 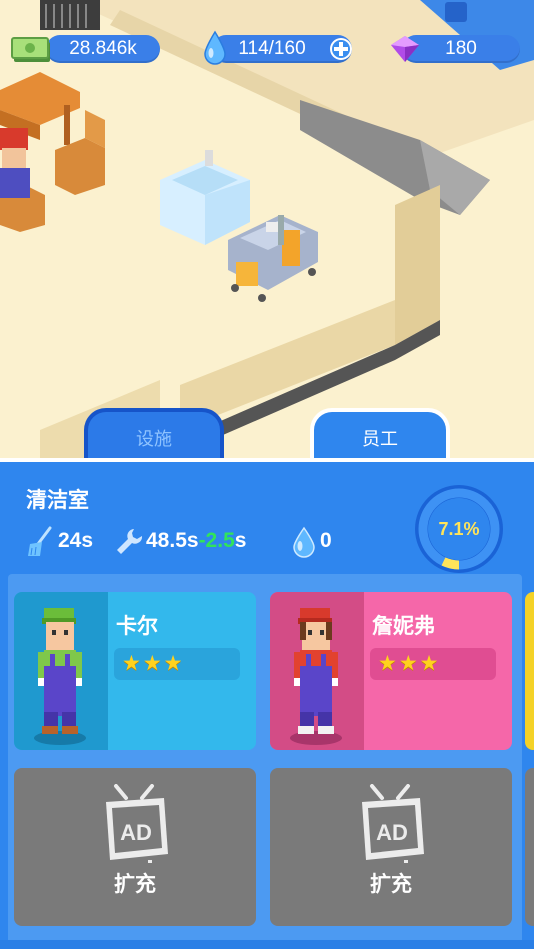 I want to click on tab-facilities-label: 设施, so click(x=154, y=439).